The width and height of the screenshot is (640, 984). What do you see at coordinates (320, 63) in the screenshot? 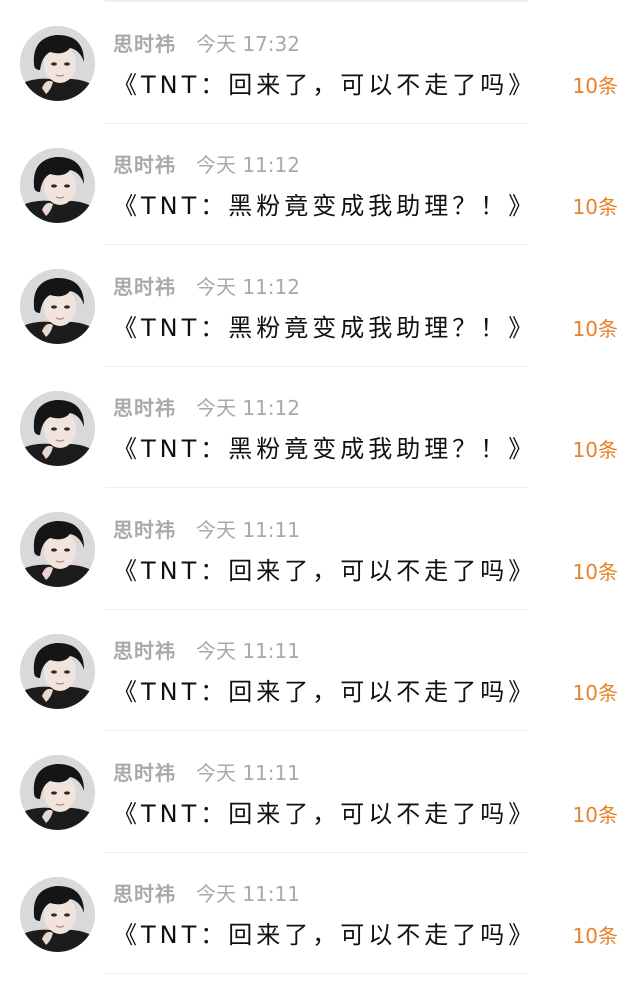
I see `message-row: 思时祎 今天 17:32 《TNT：回来了，可以不走了吗》 10条` at bounding box center [320, 63].